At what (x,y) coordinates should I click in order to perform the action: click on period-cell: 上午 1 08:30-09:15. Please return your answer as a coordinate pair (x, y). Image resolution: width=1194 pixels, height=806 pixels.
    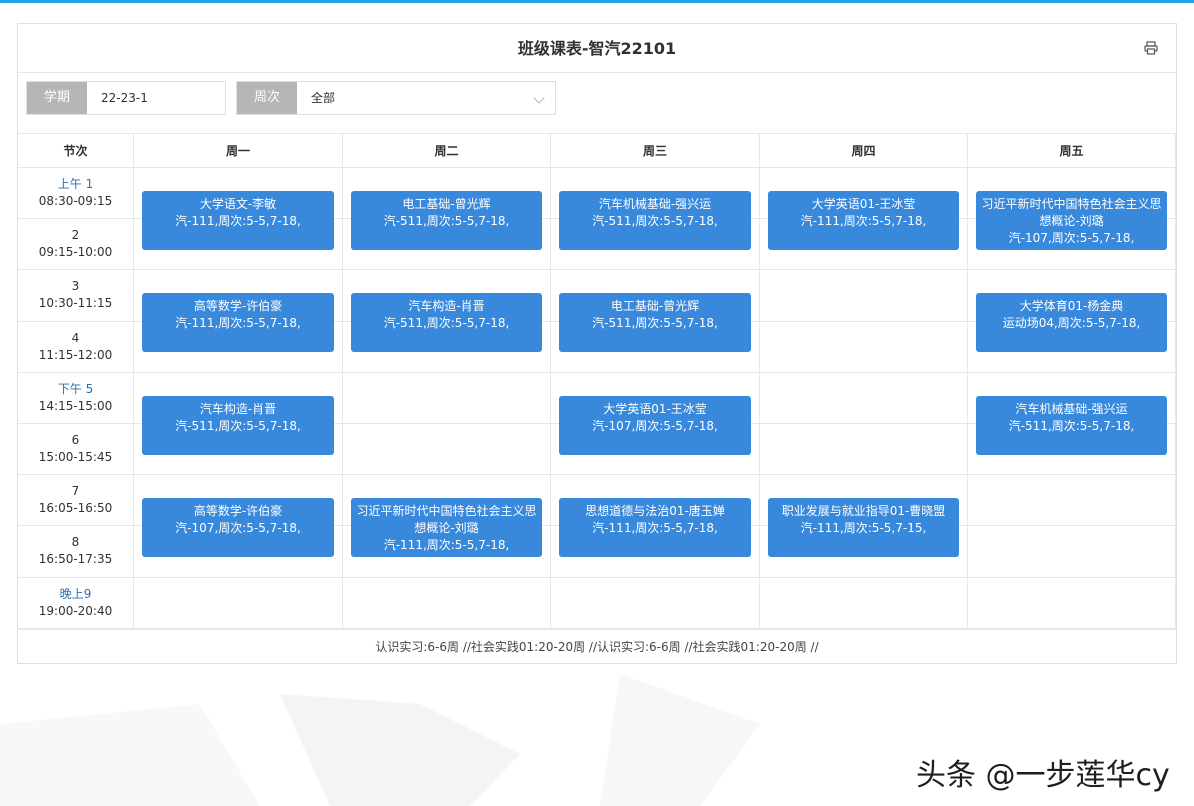
    Looking at the image, I should click on (76, 194).